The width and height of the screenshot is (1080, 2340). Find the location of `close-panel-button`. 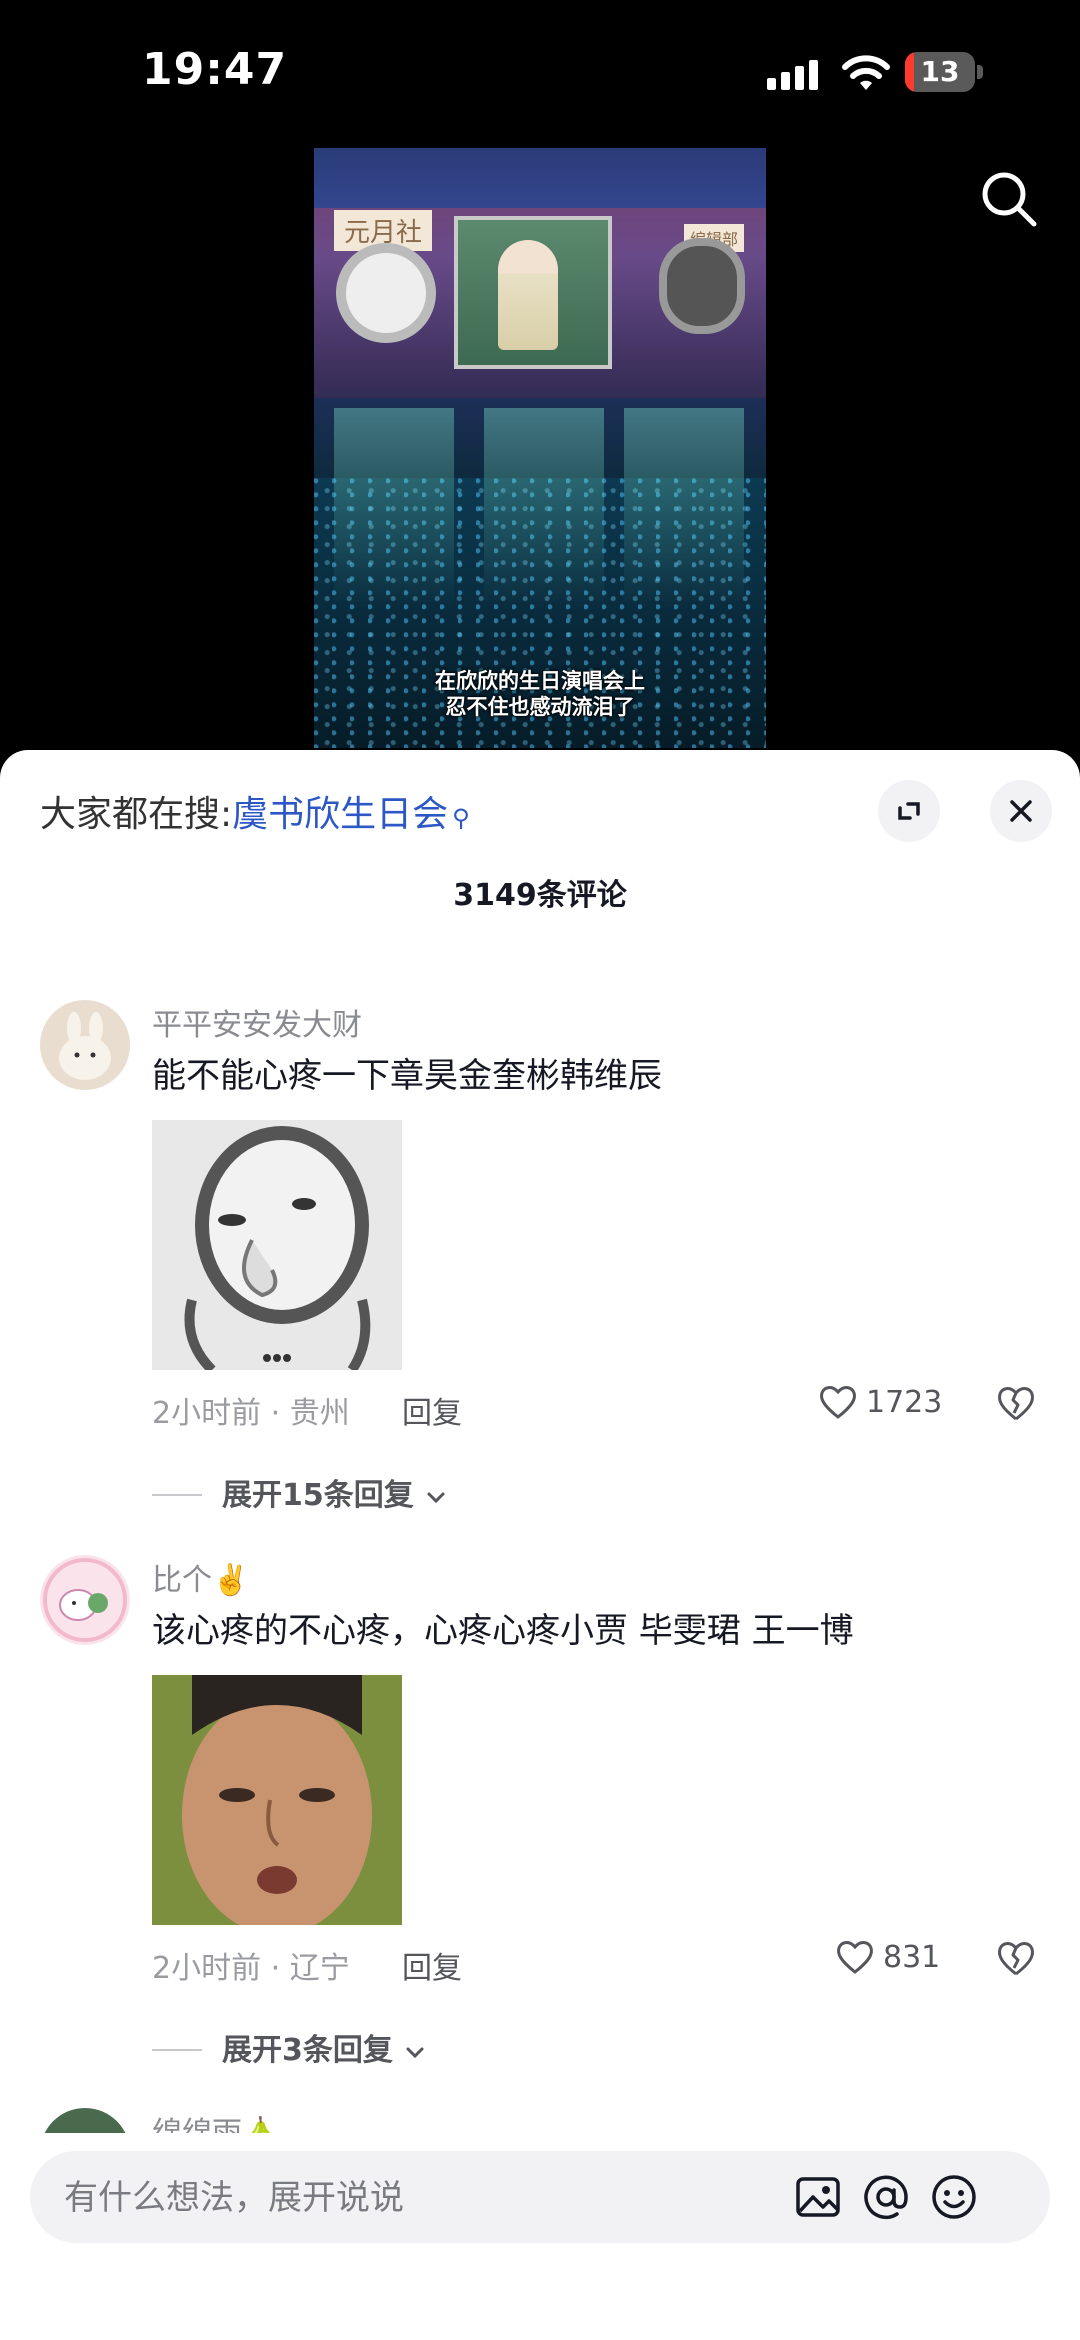

close-panel-button is located at coordinates (1021, 811).